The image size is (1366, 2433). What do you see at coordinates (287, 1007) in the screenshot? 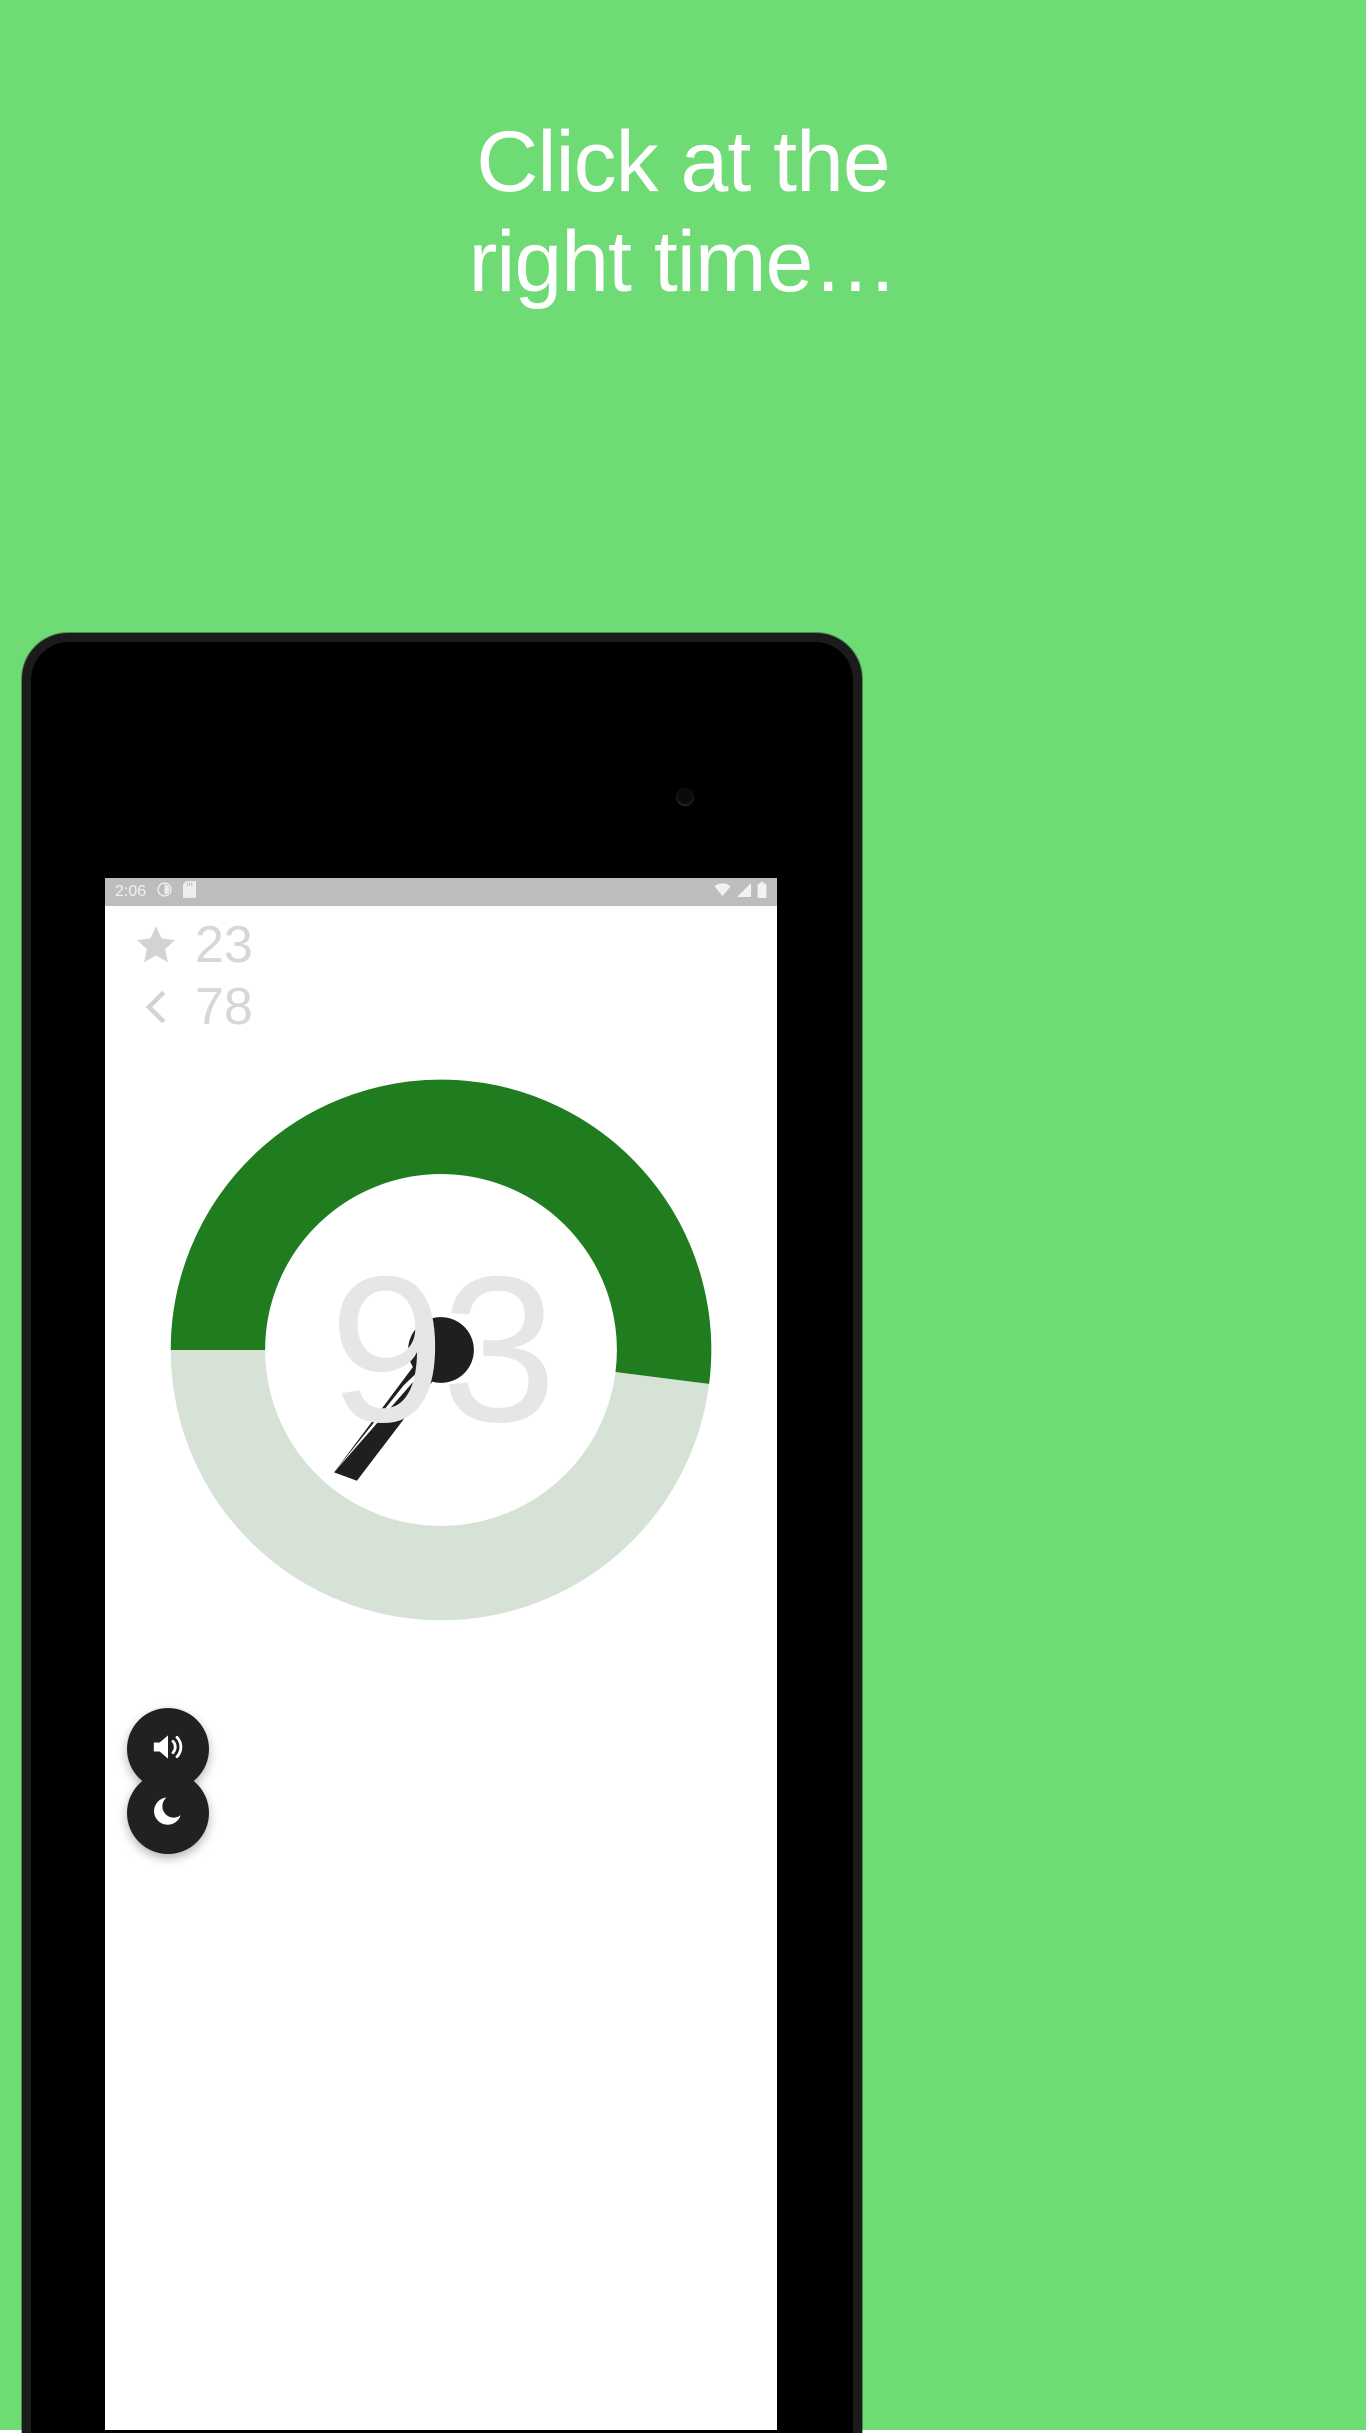
I see `score-row-previous: 78` at bounding box center [287, 1007].